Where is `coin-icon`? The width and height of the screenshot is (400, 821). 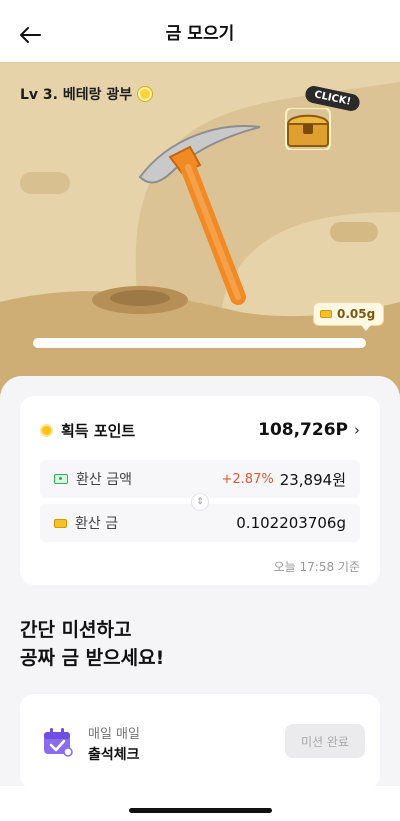 coin-icon is located at coordinates (46, 430).